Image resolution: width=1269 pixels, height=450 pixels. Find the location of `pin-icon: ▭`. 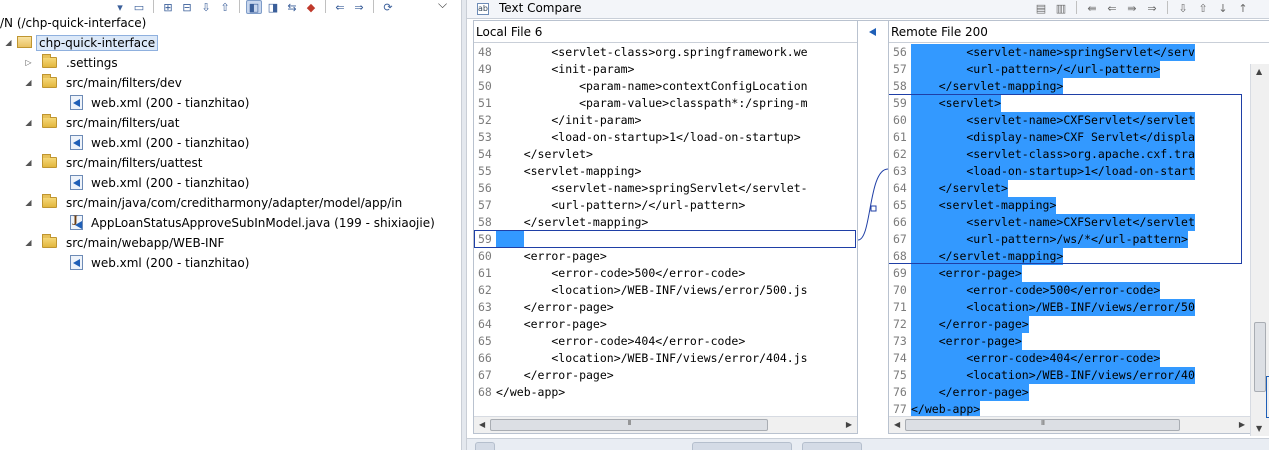

pin-icon: ▭ is located at coordinates (139, 7).